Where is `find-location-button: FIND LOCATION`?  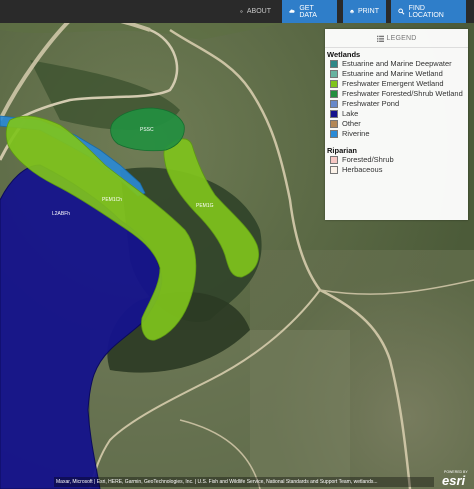
find-location-button: FIND LOCATION is located at coordinates (428, 11).